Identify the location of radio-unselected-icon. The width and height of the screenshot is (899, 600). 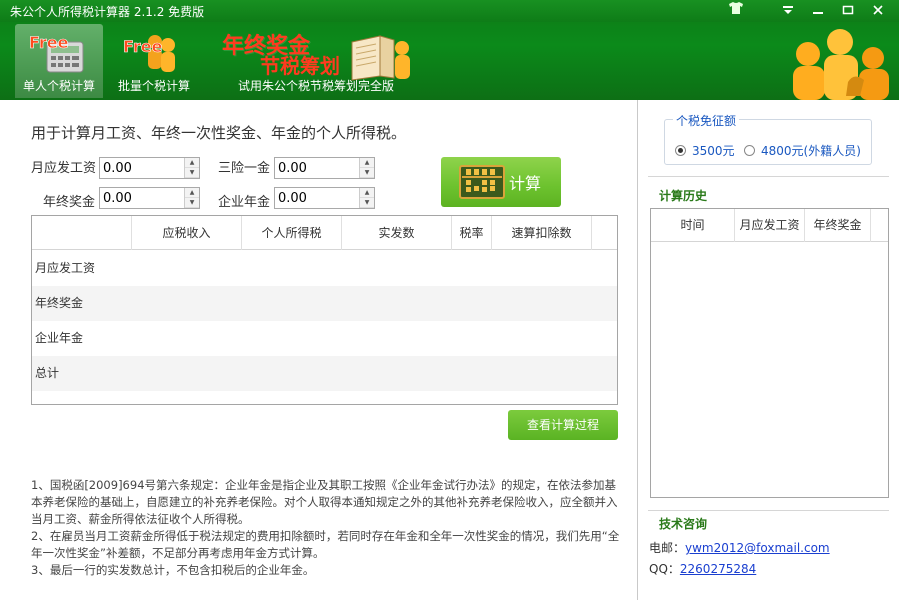
(749, 150).